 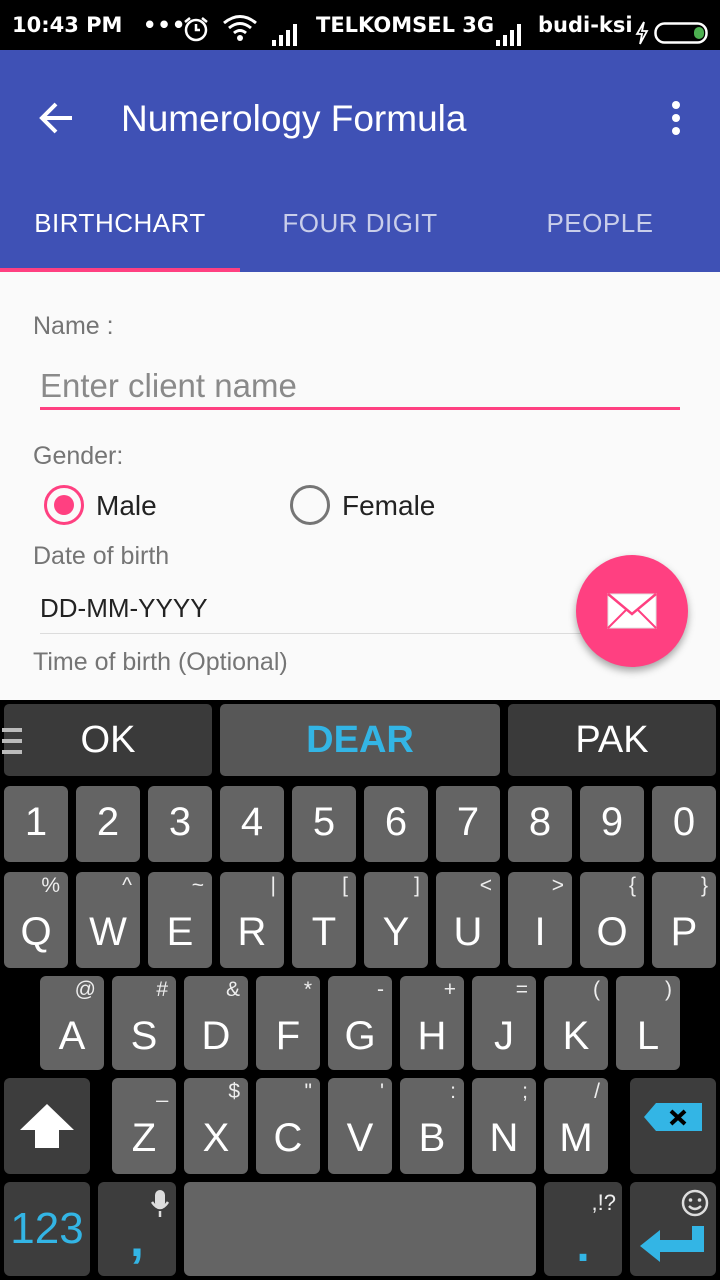 What do you see at coordinates (485, 885) in the screenshot?
I see `key-hint: <` at bounding box center [485, 885].